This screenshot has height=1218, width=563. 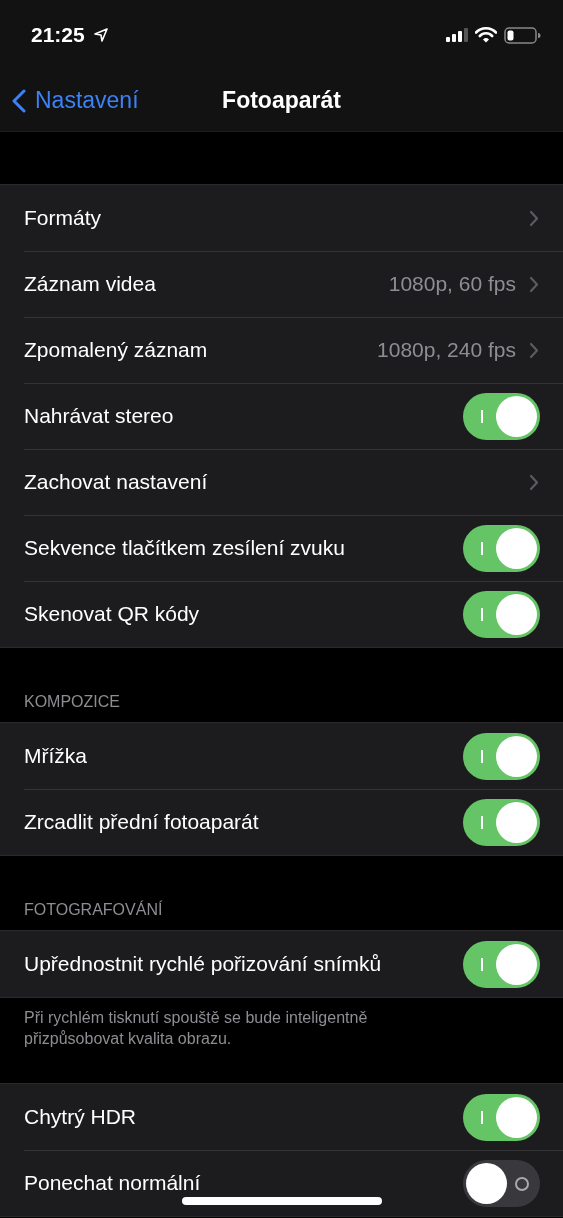 I want to click on row-label: Sekvence tlačítkem zesílení zvuku, so click(x=185, y=548).